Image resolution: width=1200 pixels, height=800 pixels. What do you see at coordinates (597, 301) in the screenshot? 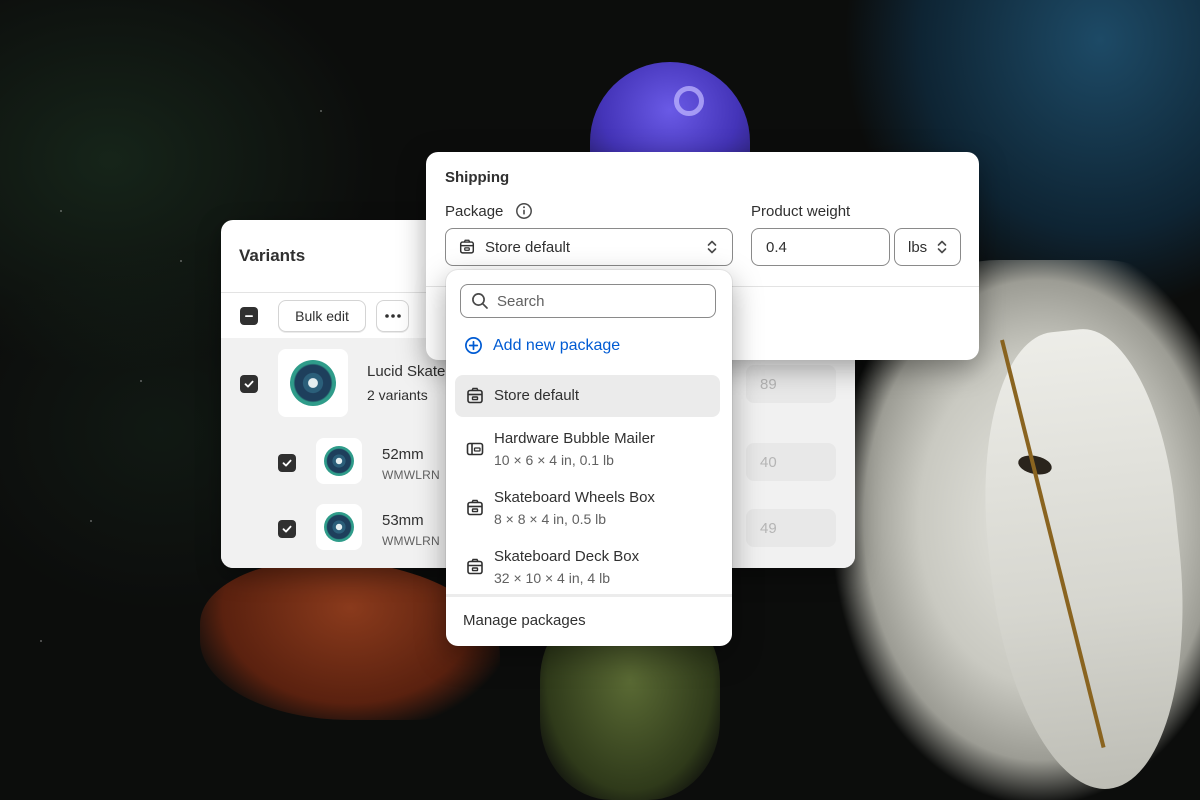
I see `package-search-input` at bounding box center [597, 301].